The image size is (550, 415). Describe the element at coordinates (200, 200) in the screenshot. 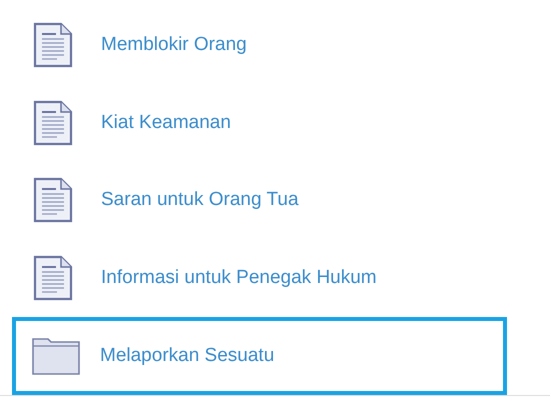

I see `list-item-link: Saran untuk Orang Tua` at that location.